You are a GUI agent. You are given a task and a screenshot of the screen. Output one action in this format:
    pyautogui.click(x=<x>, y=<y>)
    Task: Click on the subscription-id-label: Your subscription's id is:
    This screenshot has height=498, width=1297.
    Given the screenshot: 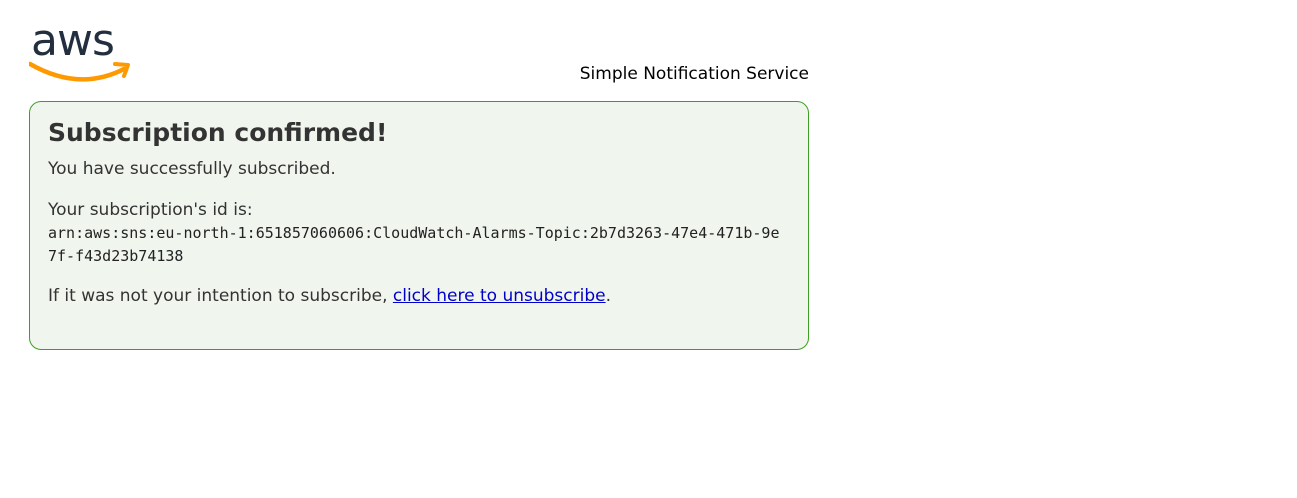 What is the action you would take?
    pyautogui.click(x=150, y=210)
    